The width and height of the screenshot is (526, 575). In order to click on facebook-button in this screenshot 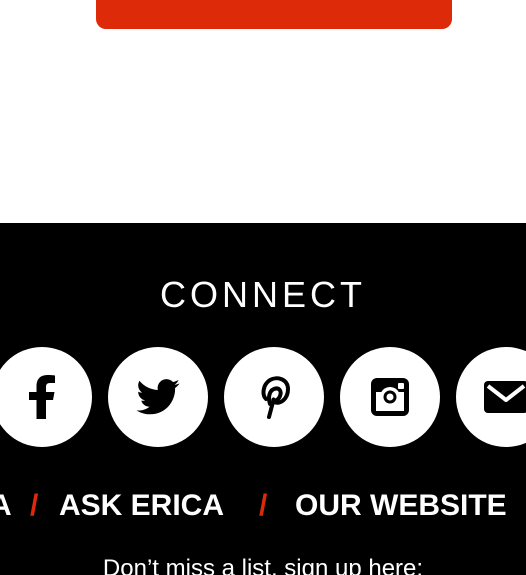, I will do `click(46, 397)`.